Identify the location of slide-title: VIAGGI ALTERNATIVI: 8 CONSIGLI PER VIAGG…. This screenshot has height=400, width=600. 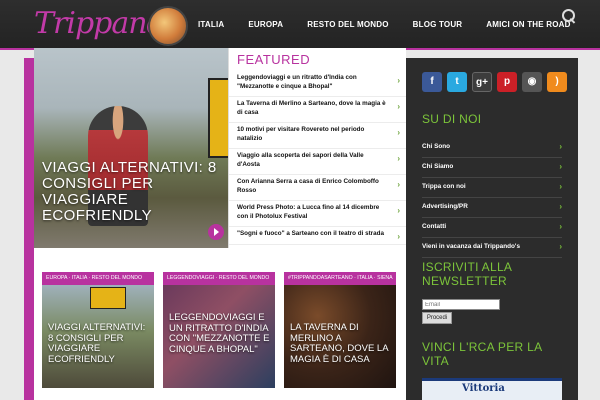
(132, 192).